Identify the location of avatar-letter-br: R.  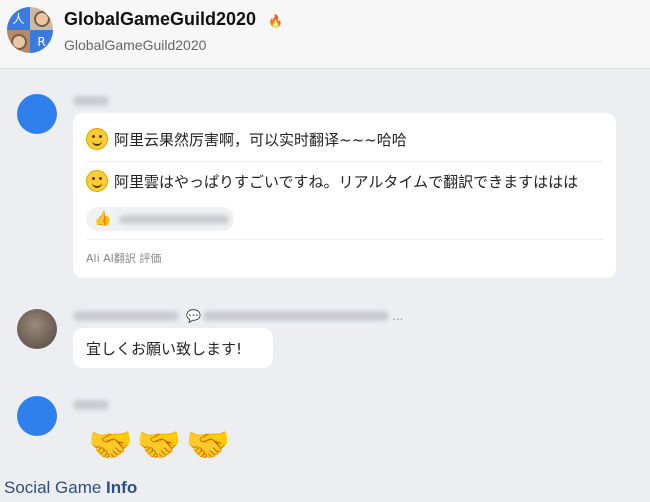
(41, 41).